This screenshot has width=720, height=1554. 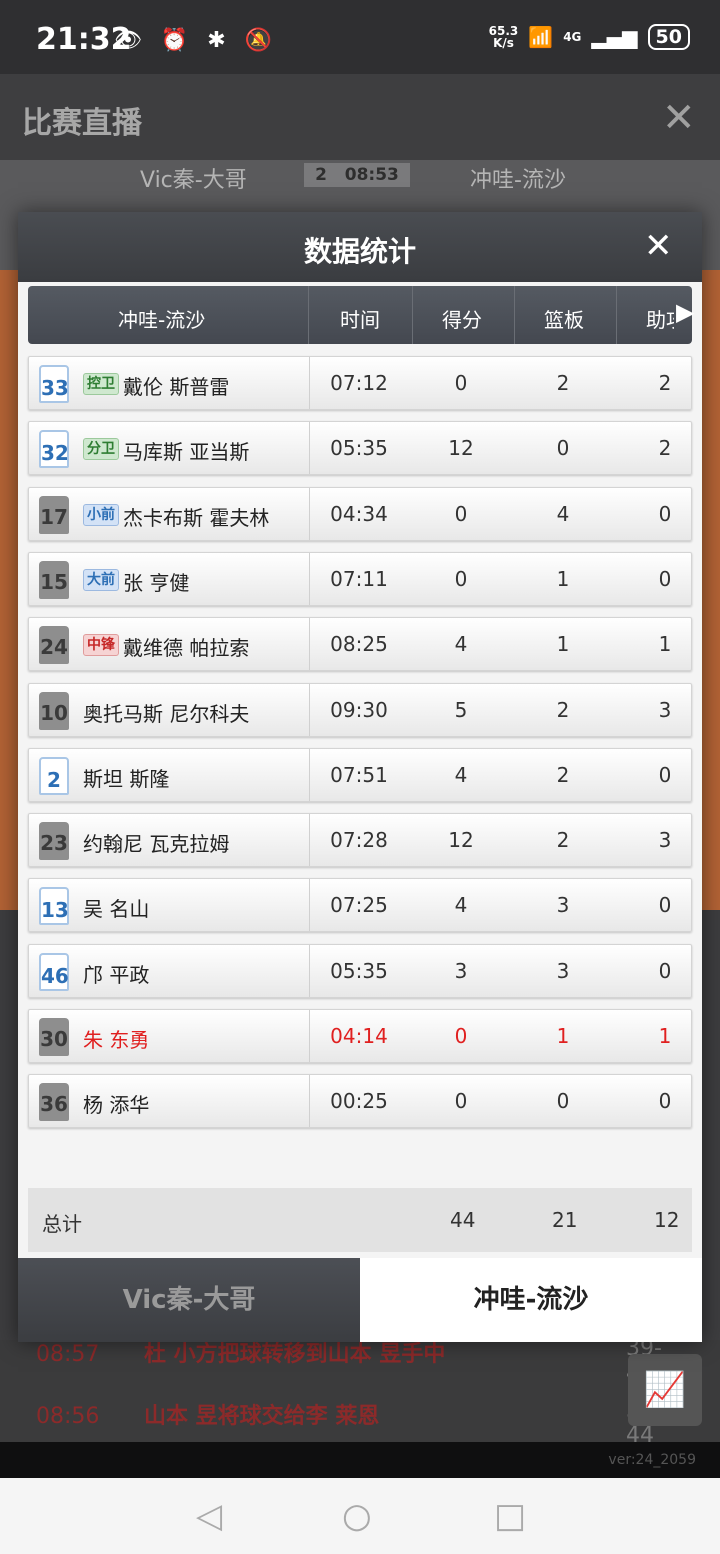 I want to click on player-row: 46 邝 平政 05:35 3 3 0, so click(x=360, y=970).